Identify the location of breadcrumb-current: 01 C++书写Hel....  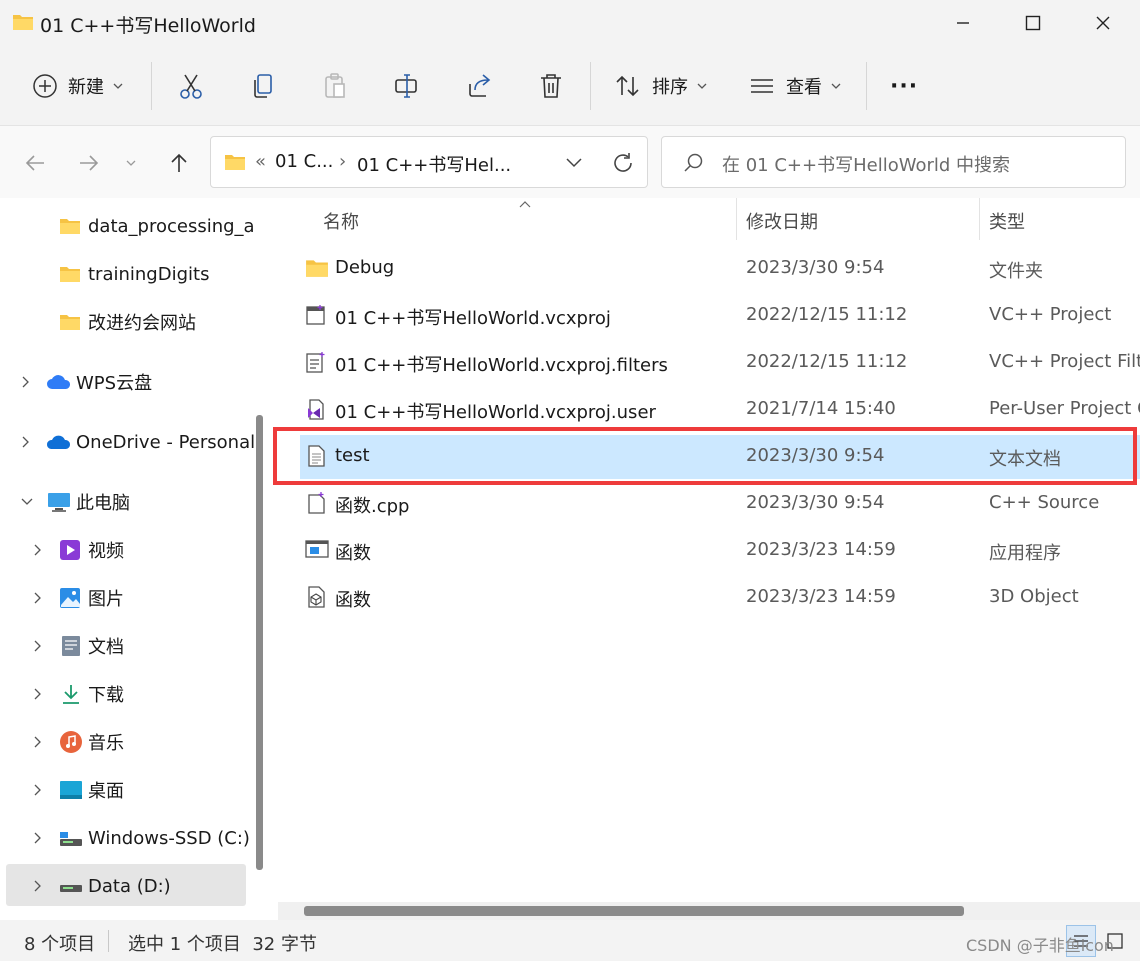
(434, 164).